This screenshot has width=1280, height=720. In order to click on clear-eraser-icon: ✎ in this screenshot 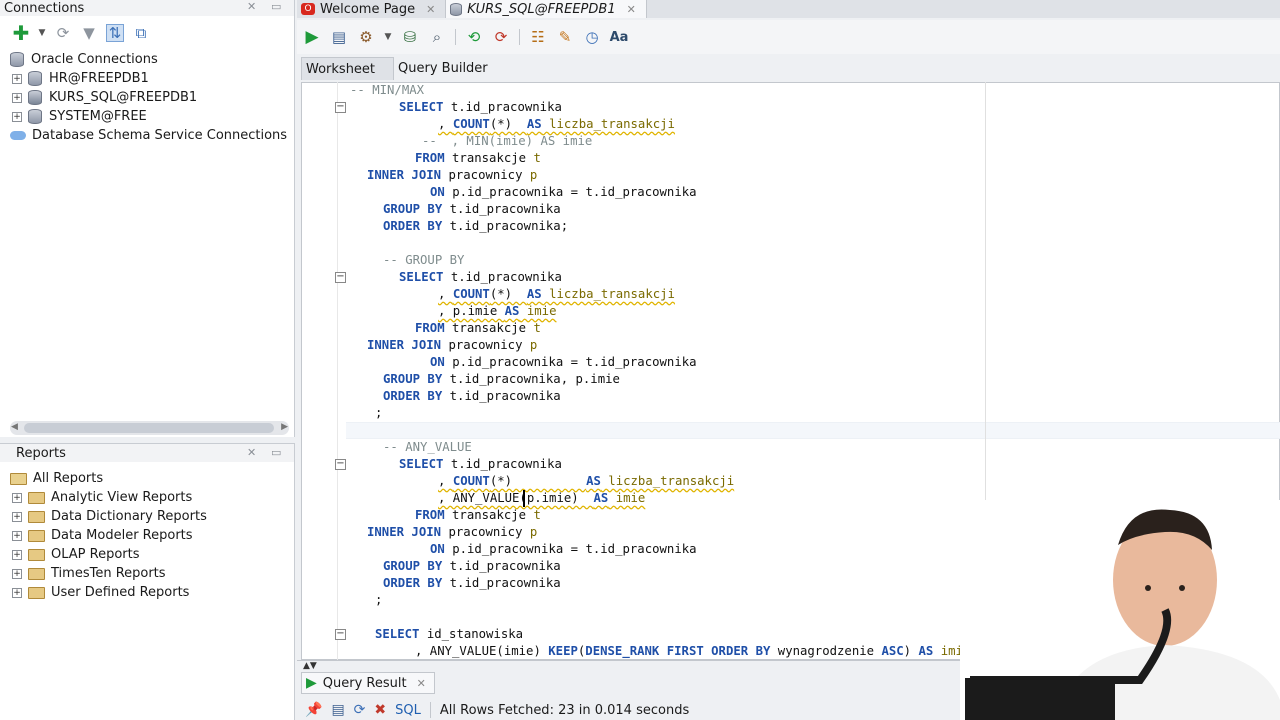, I will do `click(565, 37)`.